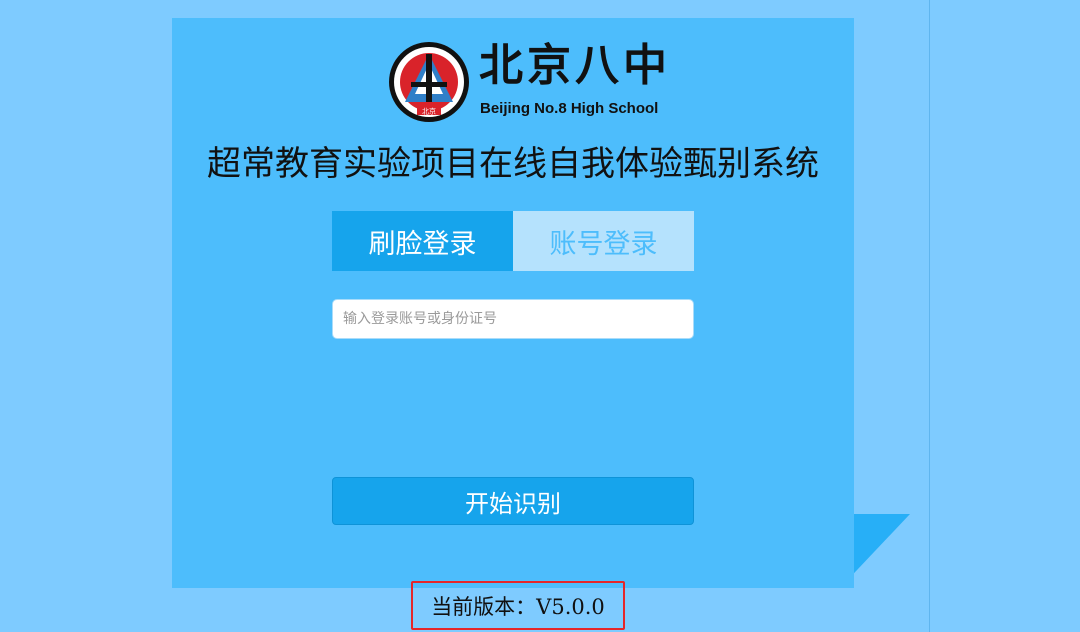 The image size is (1080, 632). I want to click on svg-text: 北京, so click(429, 111).